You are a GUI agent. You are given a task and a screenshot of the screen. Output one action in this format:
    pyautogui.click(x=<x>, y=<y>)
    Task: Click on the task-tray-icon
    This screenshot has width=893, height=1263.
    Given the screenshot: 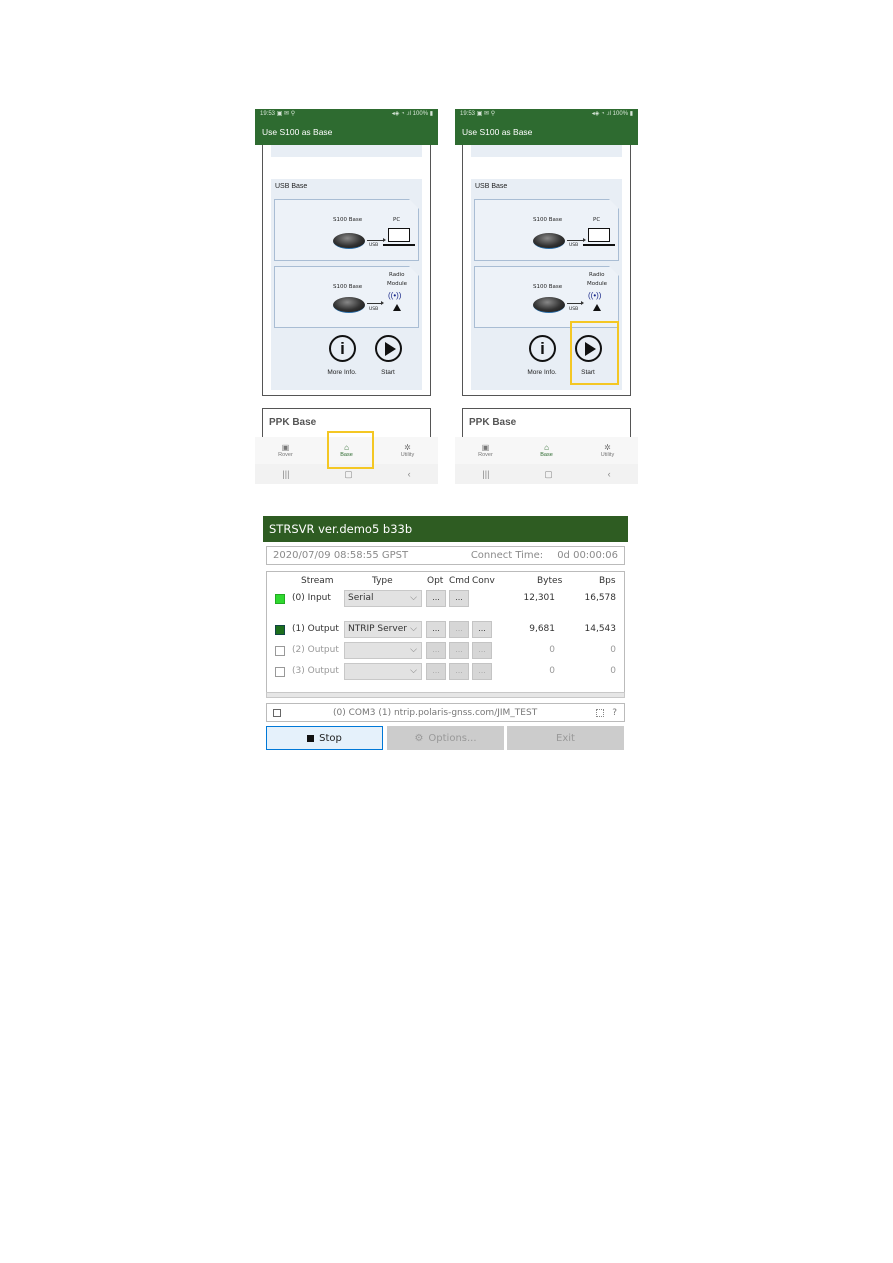 What is the action you would take?
    pyautogui.click(x=600, y=712)
    